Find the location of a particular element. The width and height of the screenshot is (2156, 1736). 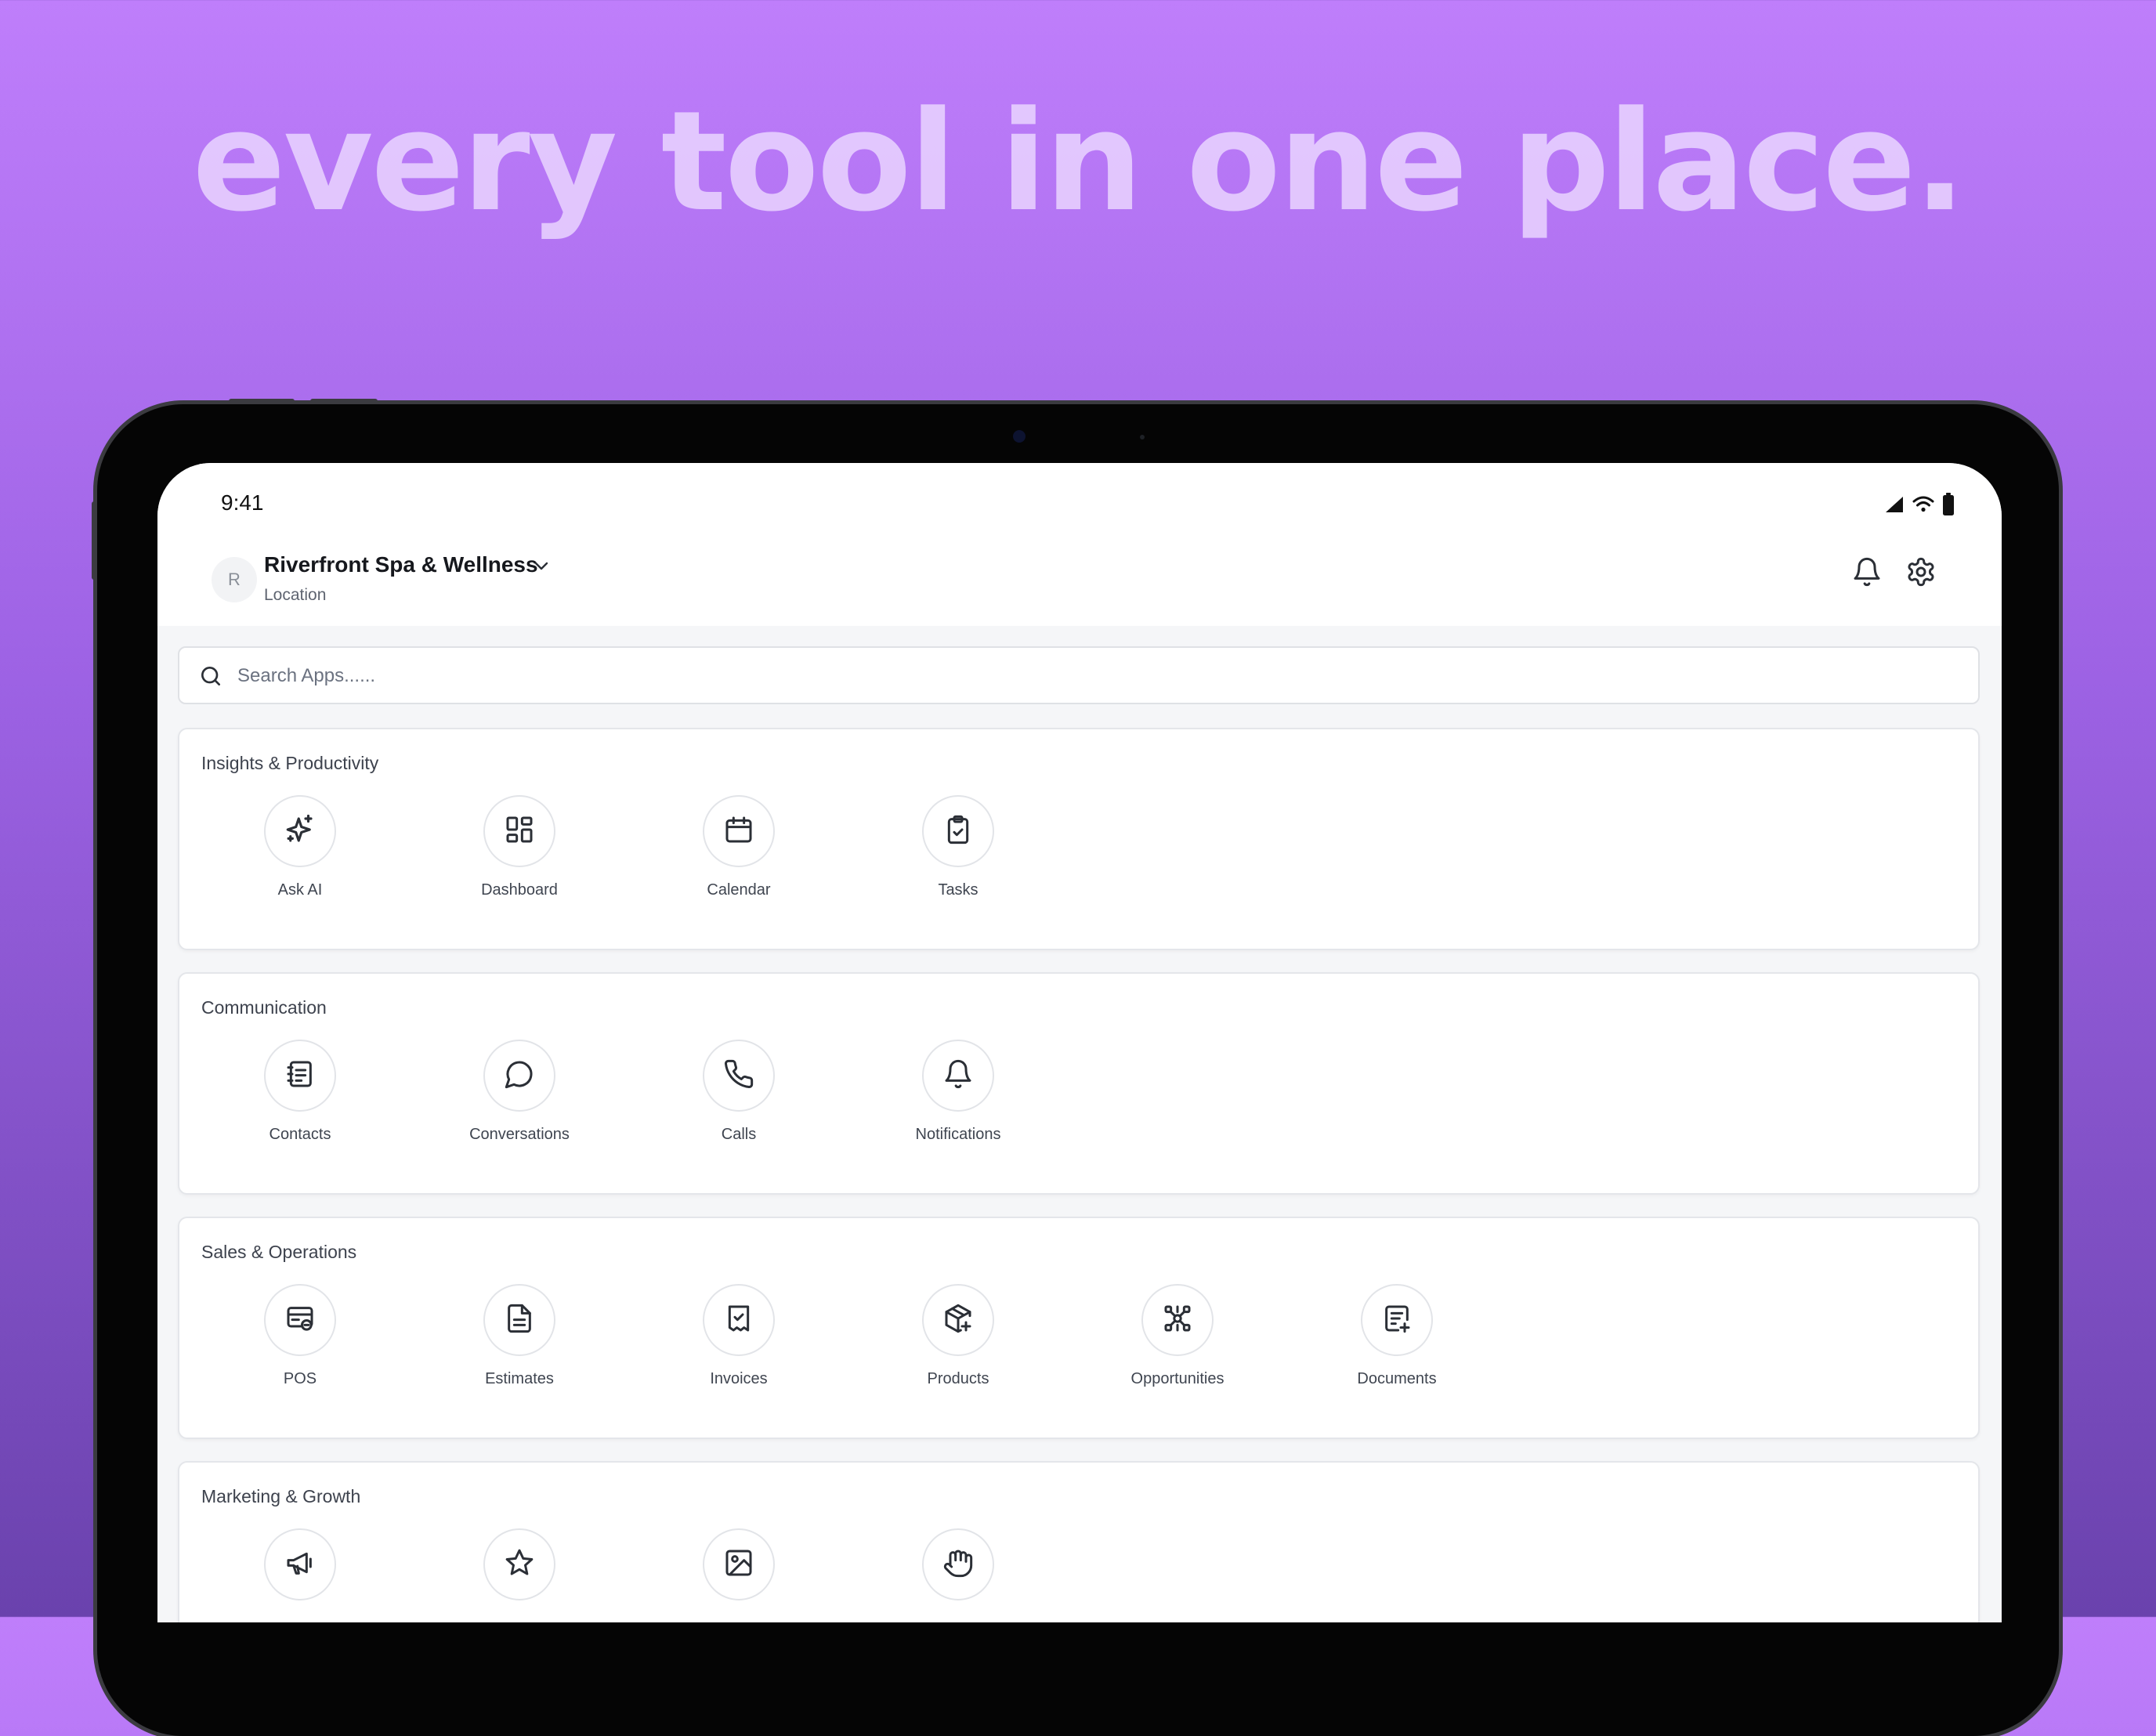

receipt-check-icon is located at coordinates (738, 1320).